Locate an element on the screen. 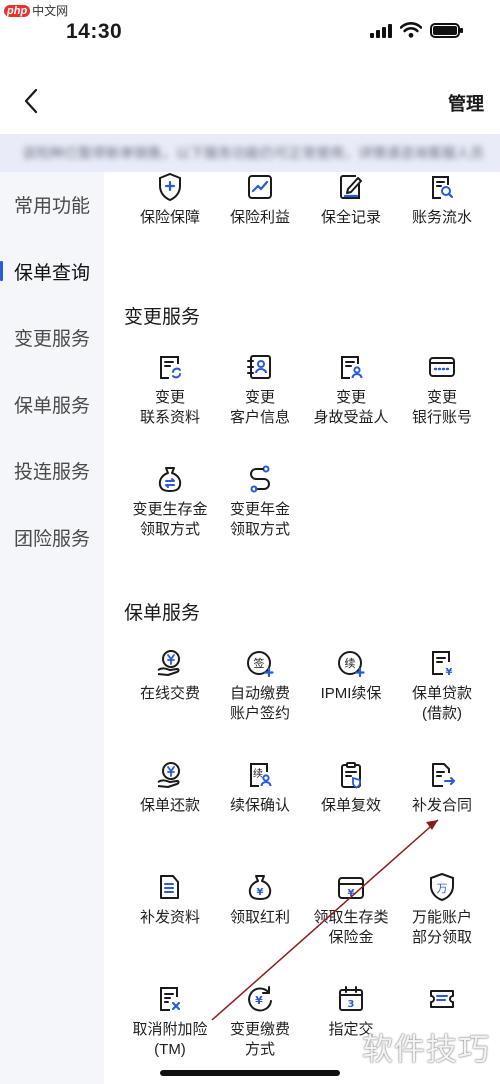 This screenshot has width=500, height=1084. sidebar-item-label: 常用功能 is located at coordinates (52, 206).